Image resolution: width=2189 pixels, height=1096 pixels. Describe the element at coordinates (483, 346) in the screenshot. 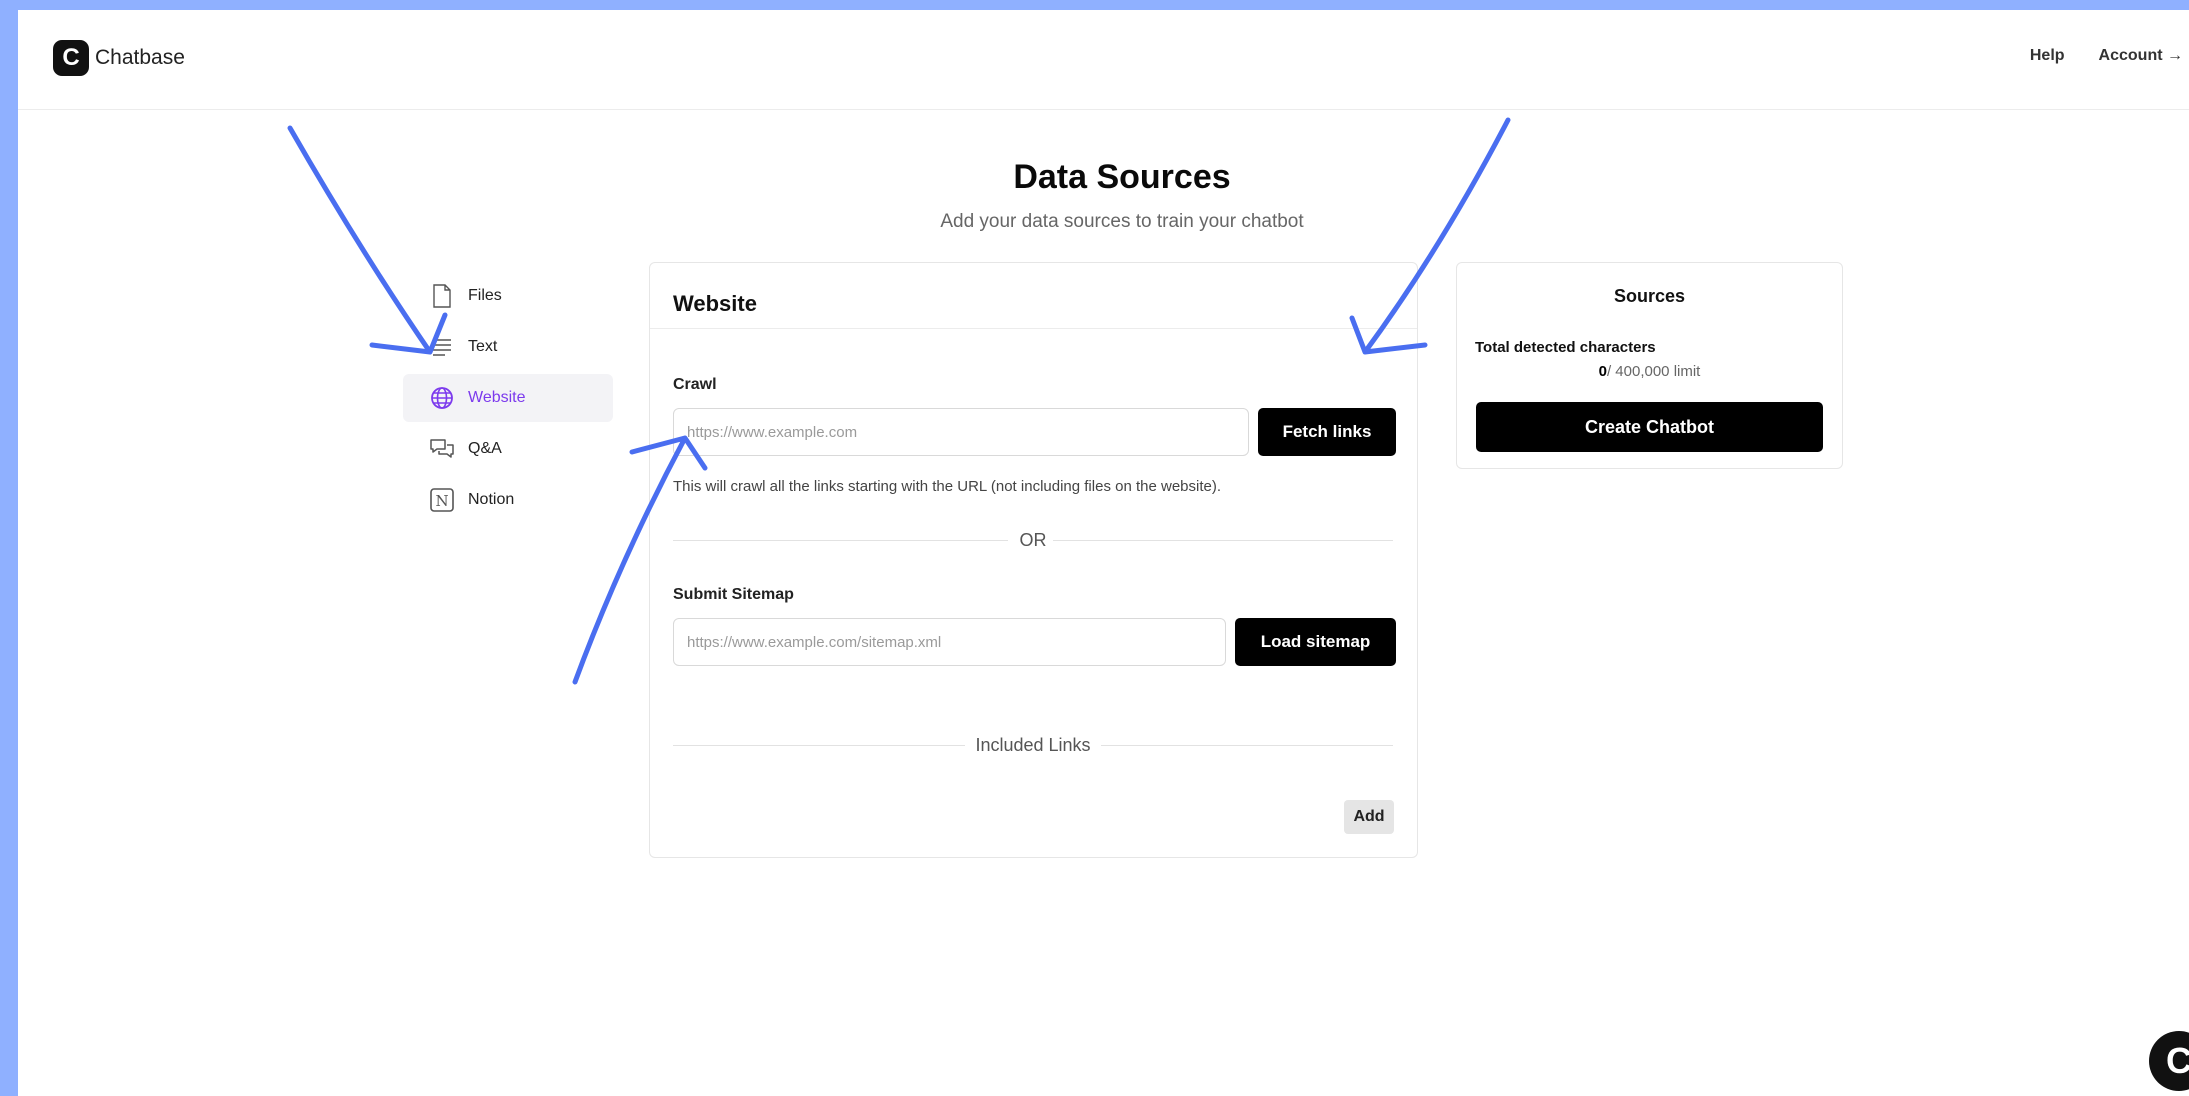

I see `sidebar-item-label: Text` at that location.